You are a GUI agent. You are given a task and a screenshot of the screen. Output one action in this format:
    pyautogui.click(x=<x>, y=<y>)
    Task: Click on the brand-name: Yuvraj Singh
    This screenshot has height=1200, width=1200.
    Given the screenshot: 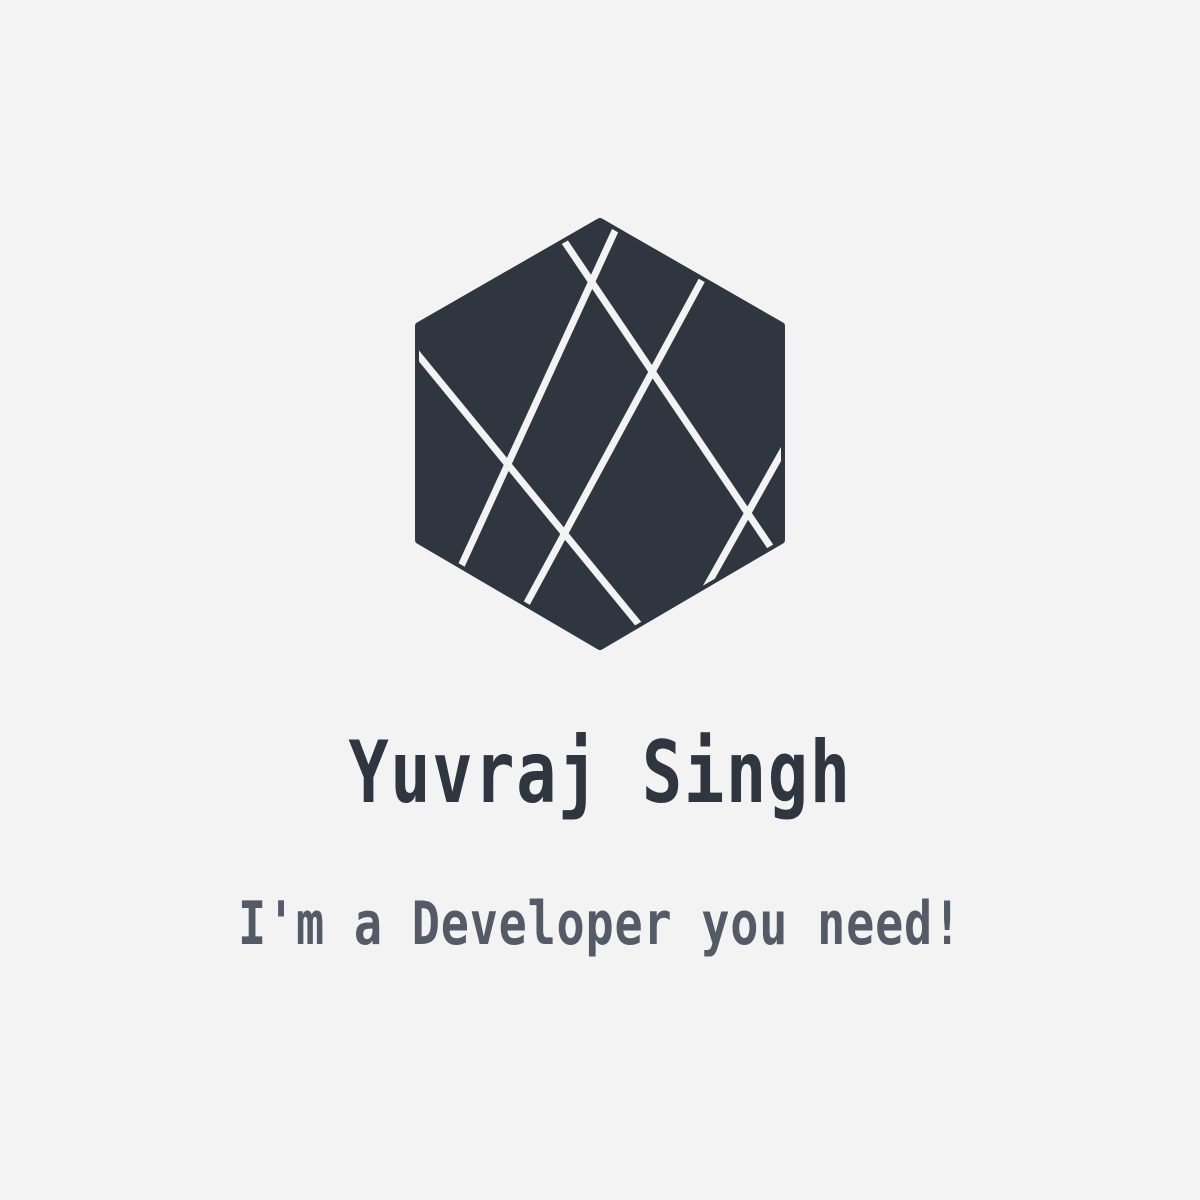 What is the action you would take?
    pyautogui.click(x=600, y=773)
    